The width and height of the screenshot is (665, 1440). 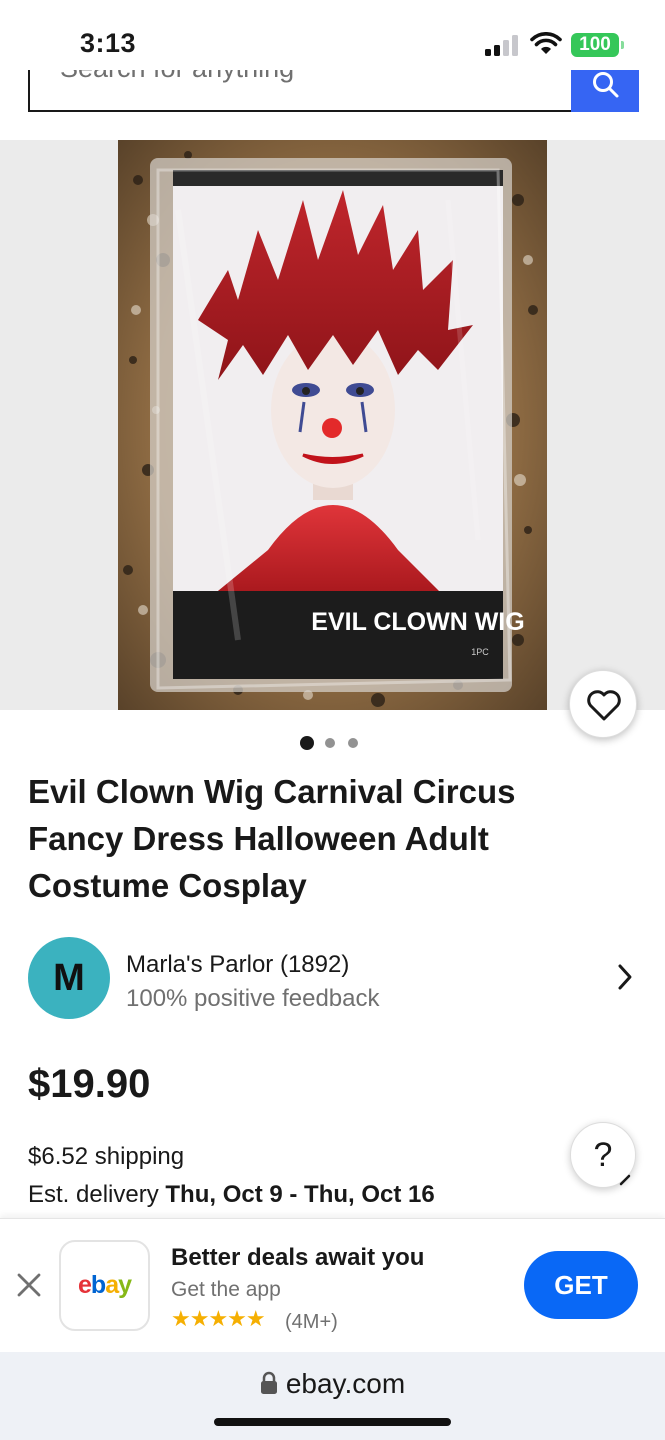 I want to click on status-bar: 3:13 100, so click(x=332, y=35).